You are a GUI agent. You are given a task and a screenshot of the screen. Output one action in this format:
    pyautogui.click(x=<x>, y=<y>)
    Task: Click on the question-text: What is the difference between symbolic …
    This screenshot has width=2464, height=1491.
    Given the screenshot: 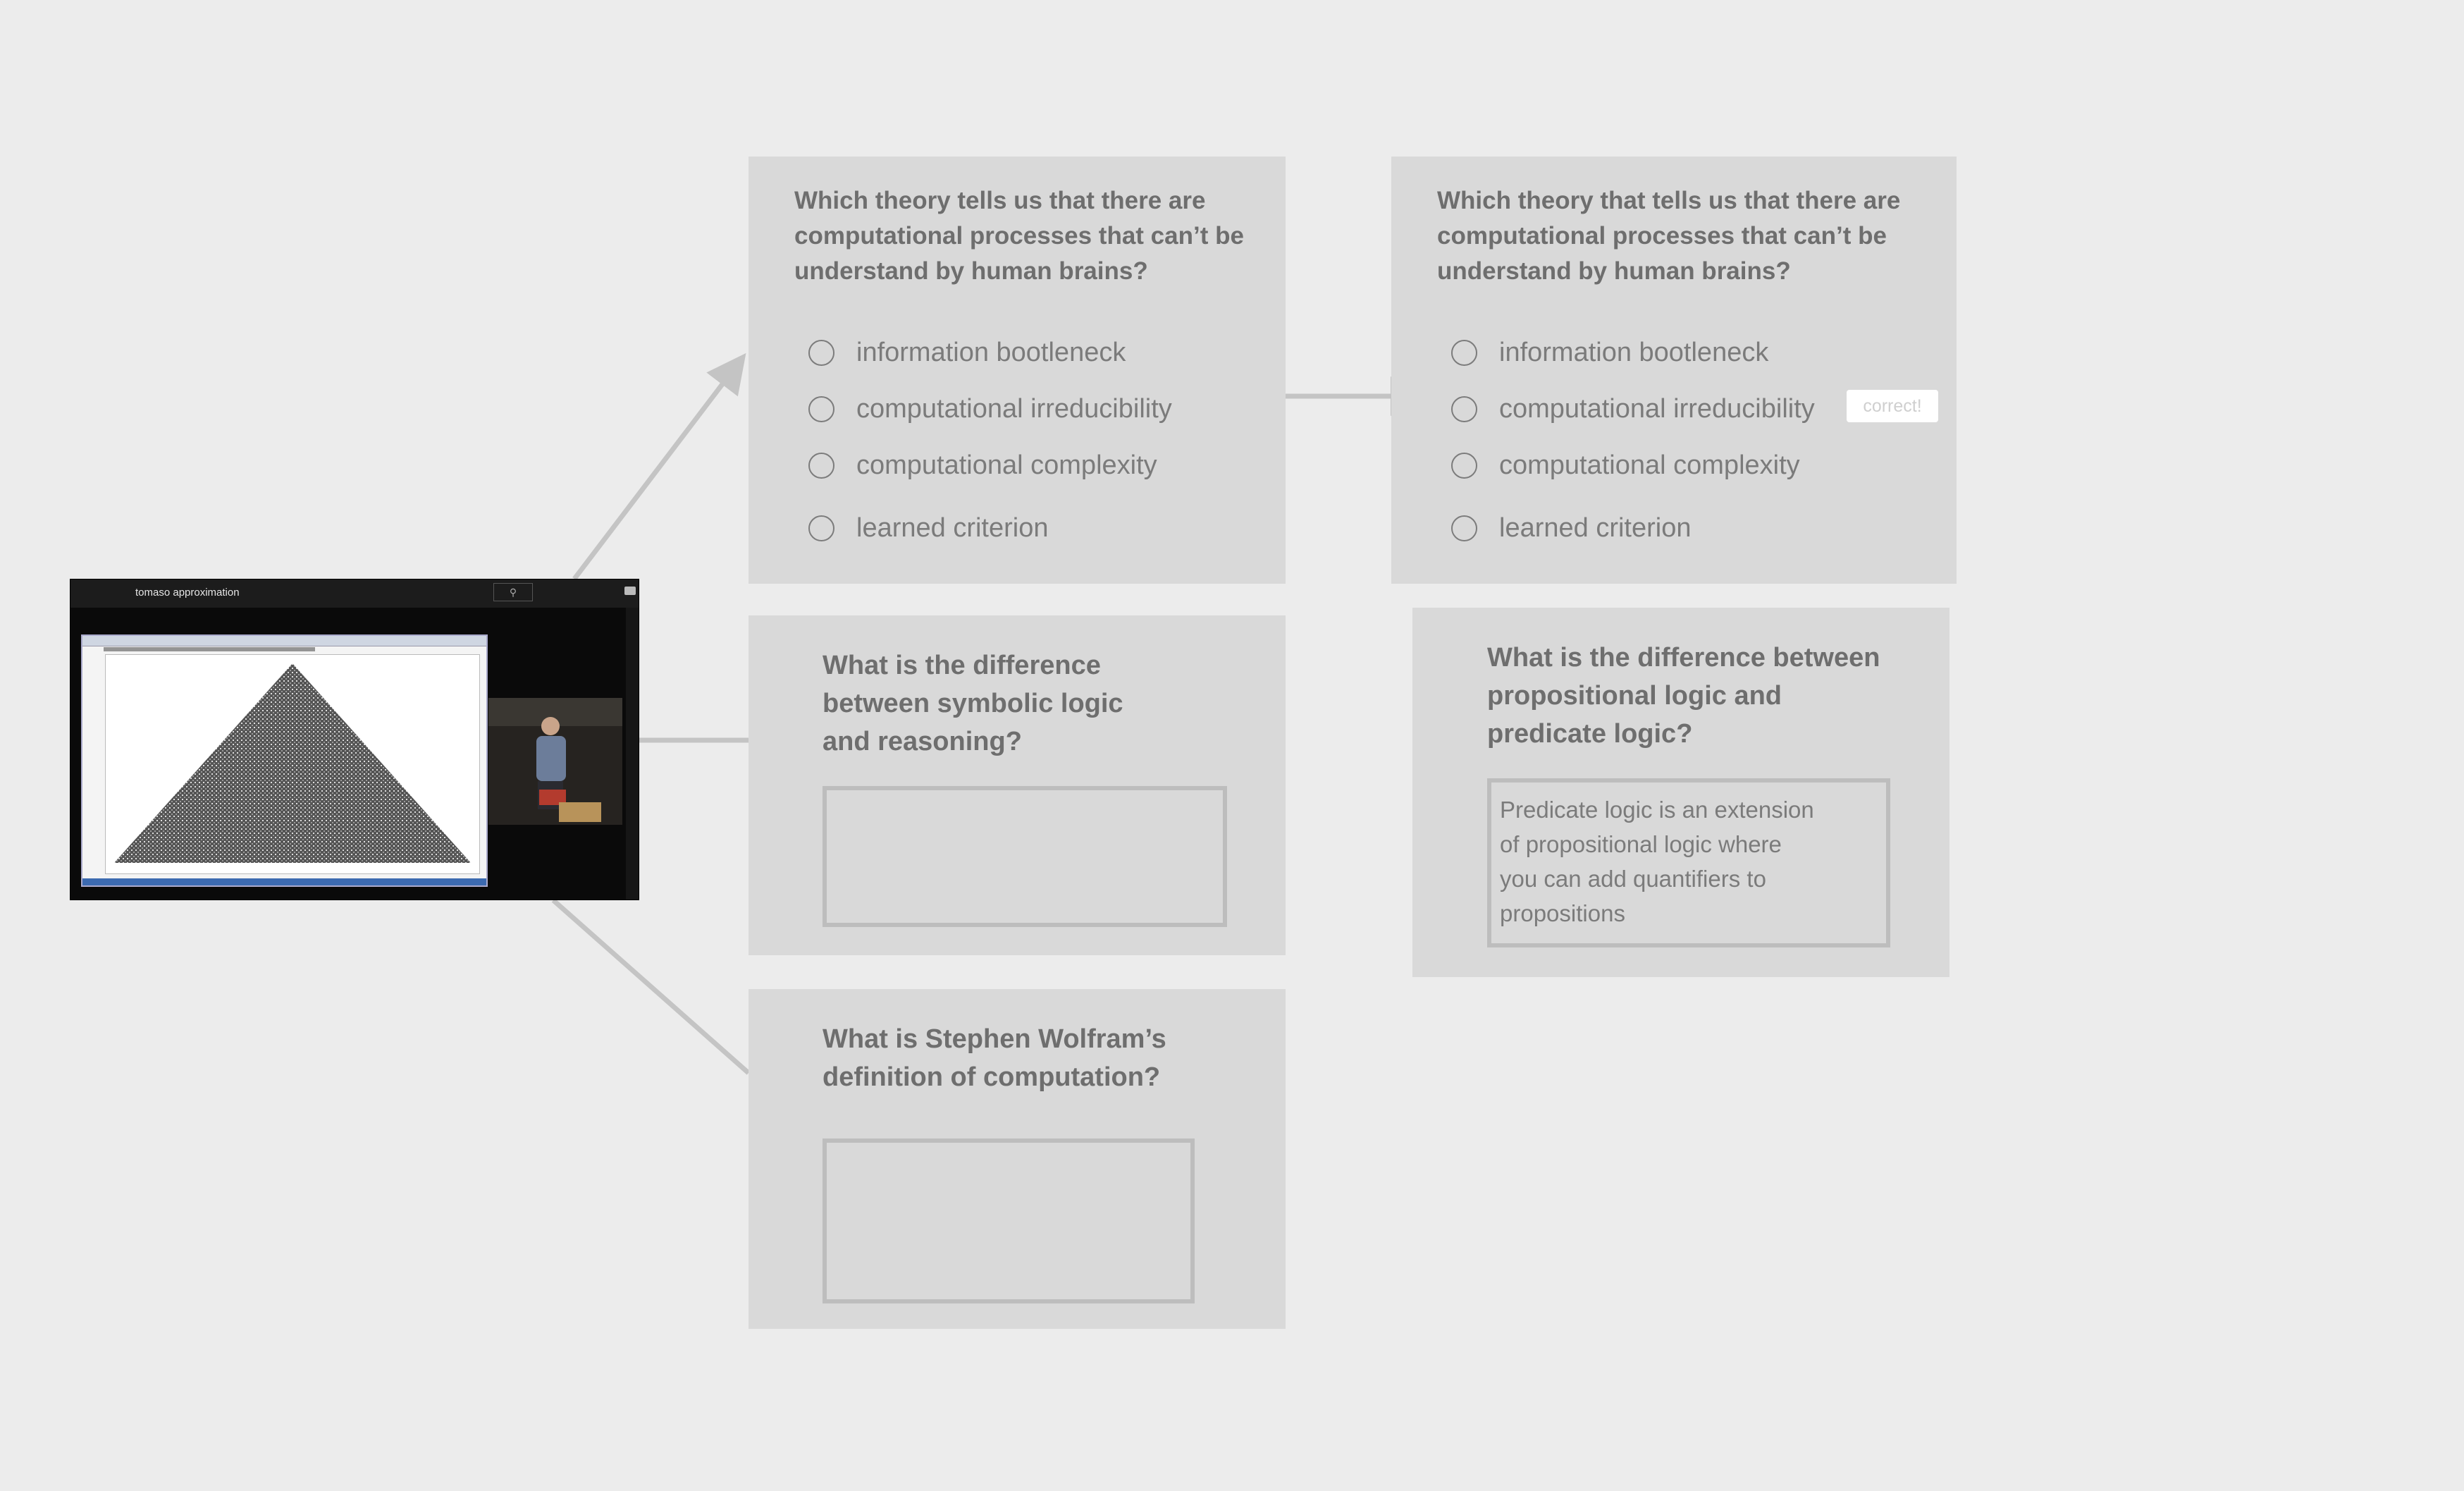 What is the action you would take?
    pyautogui.click(x=973, y=704)
    